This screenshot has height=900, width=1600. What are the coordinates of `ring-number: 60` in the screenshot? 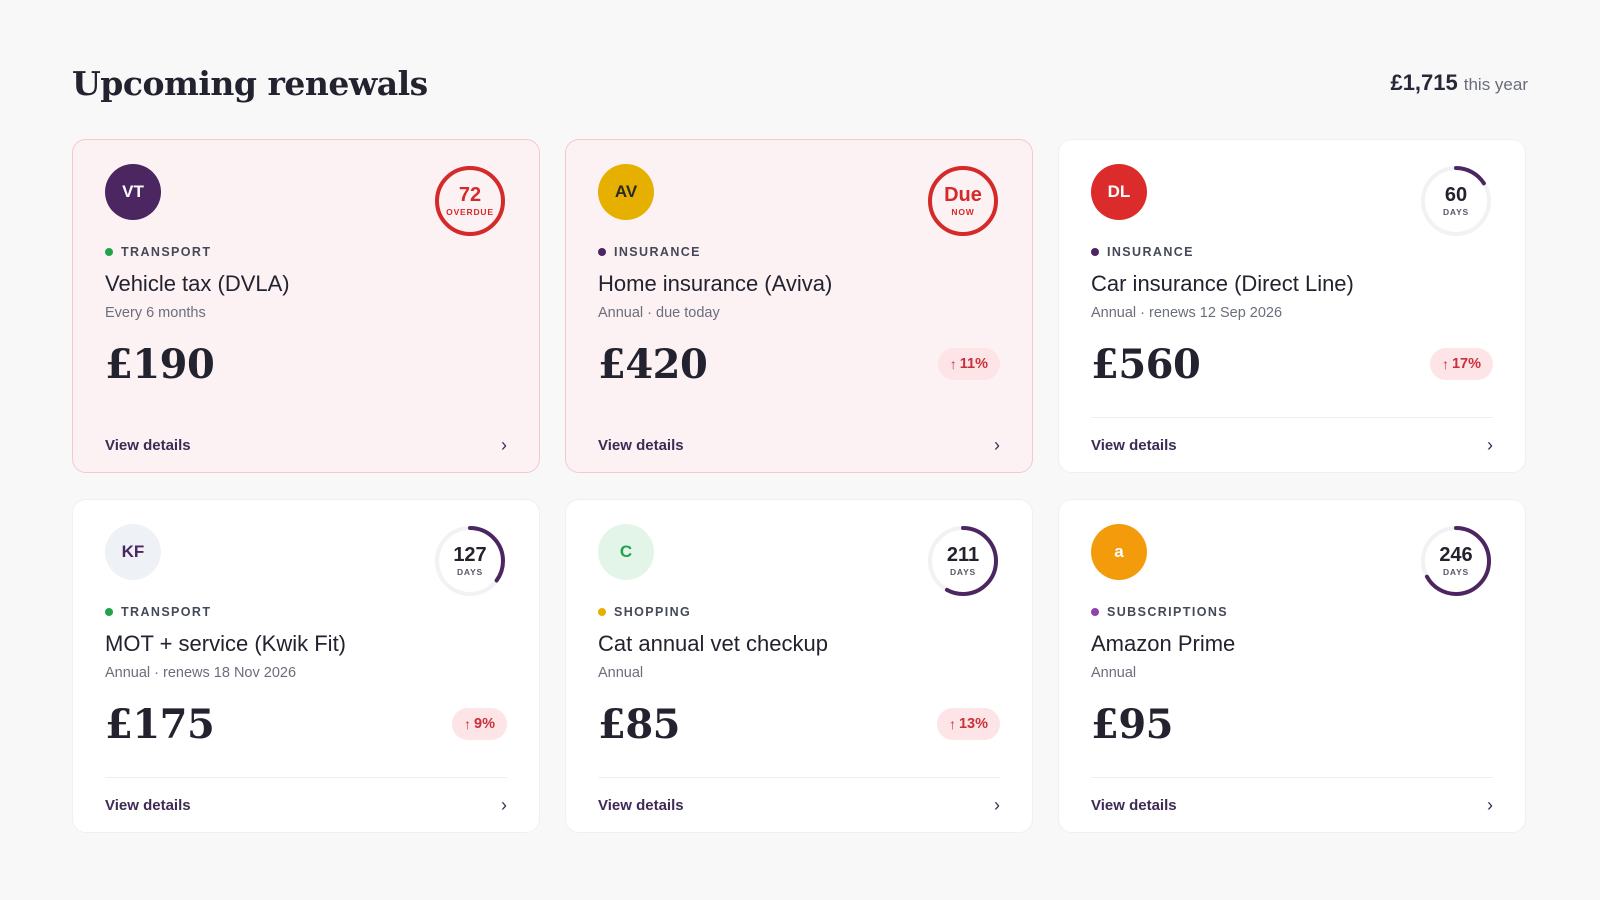 It's located at (1456, 195).